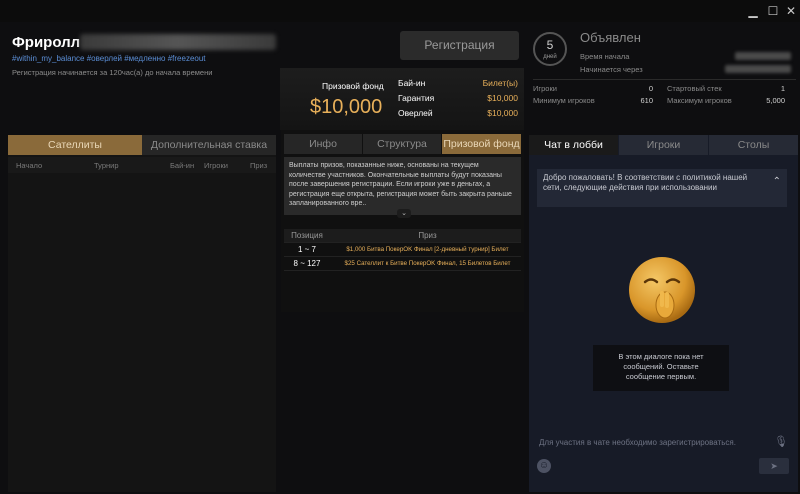 The width and height of the screenshot is (800, 494). I want to click on max-players-value: 5,000, so click(775, 100).